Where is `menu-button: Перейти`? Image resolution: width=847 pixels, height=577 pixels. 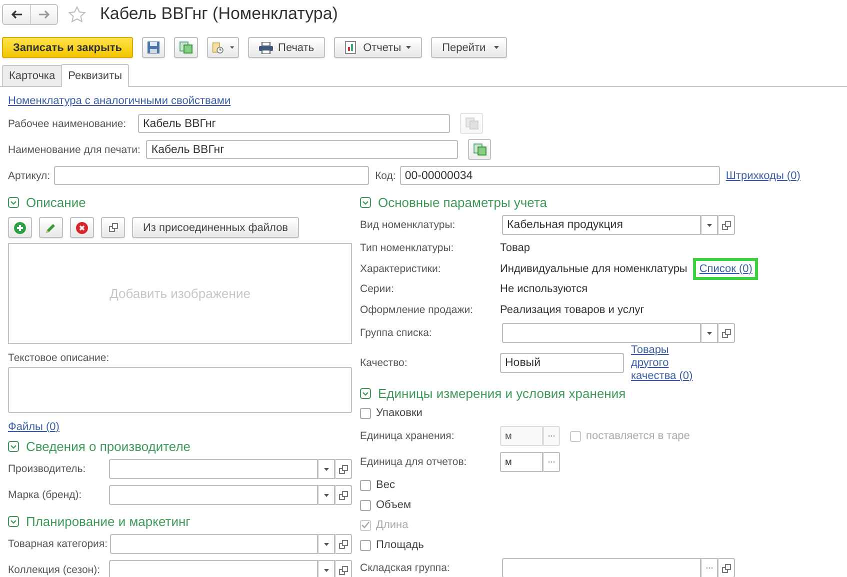 menu-button: Перейти is located at coordinates (469, 47).